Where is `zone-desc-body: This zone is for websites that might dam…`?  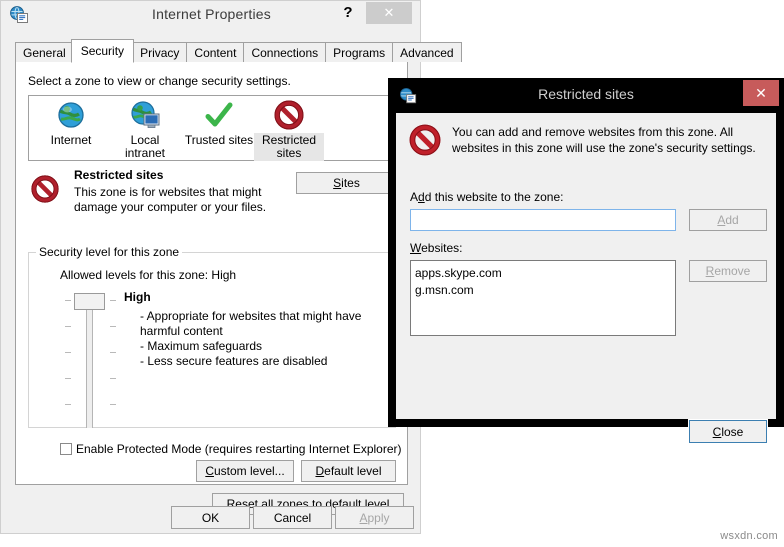
zone-desc-body: This zone is for websites that might dam… is located at coordinates (170, 199).